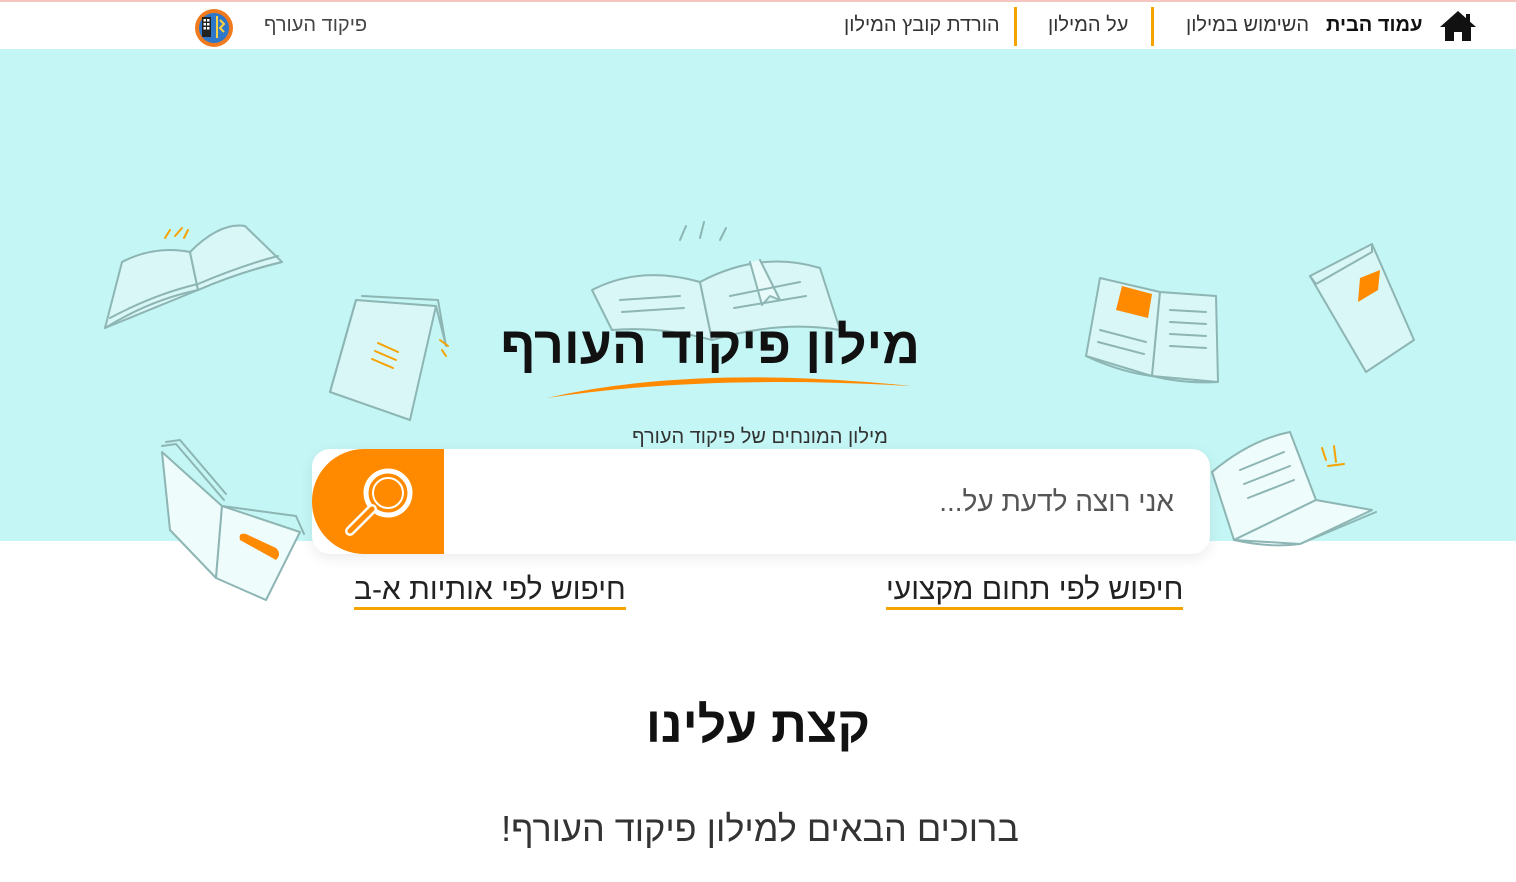 The image size is (1516, 882). What do you see at coordinates (1458, 26) in the screenshot?
I see `home-icon` at bounding box center [1458, 26].